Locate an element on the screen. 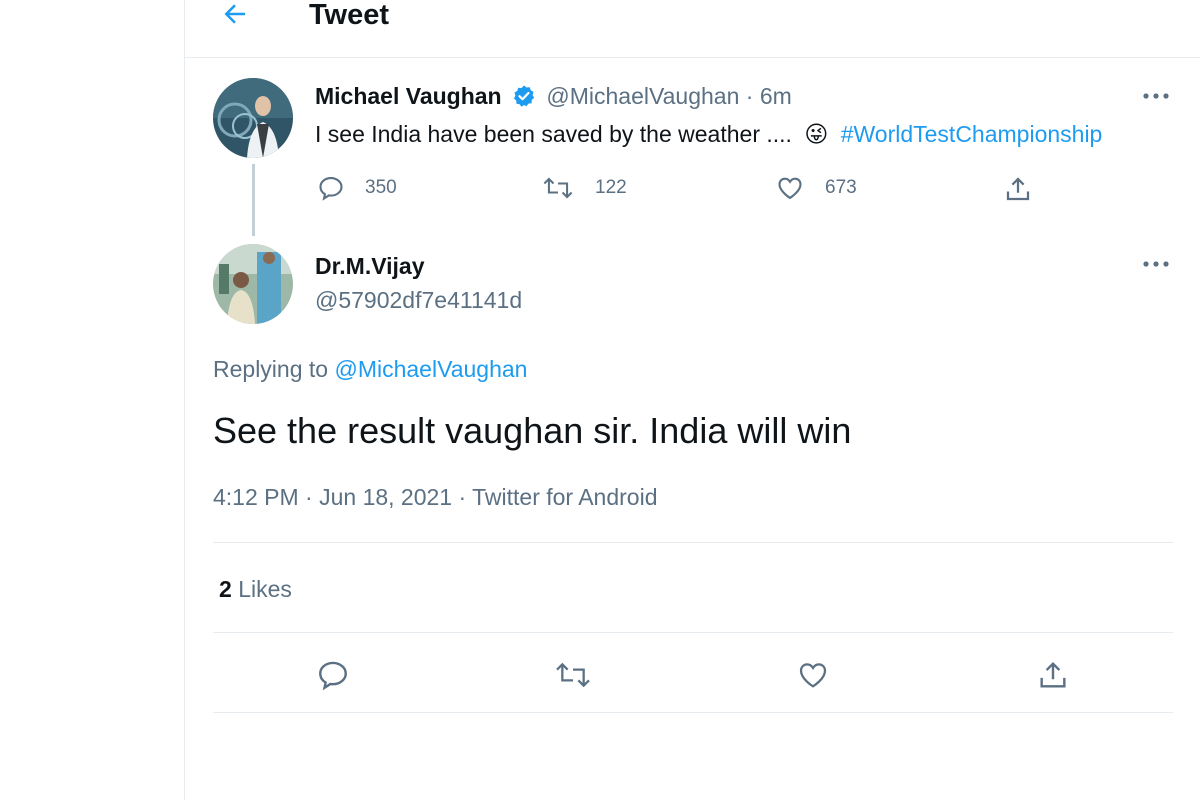 The height and width of the screenshot is (800, 1200). parent-like-count: 673 is located at coordinates (841, 187).